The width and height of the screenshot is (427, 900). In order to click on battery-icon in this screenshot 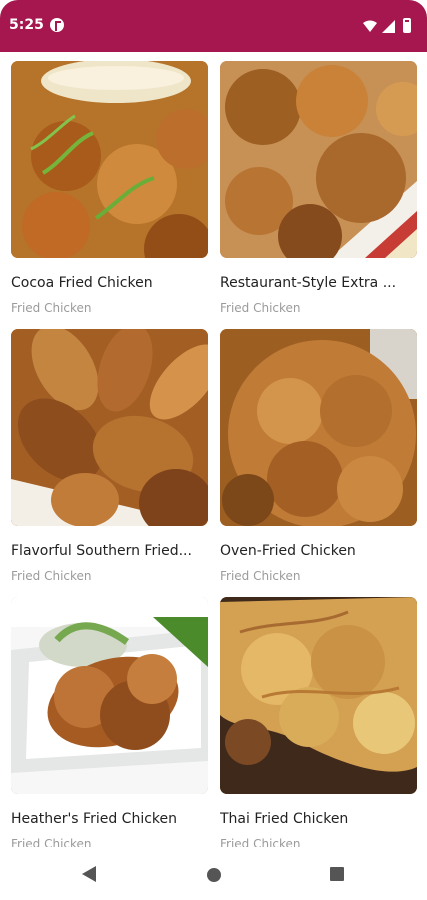, I will do `click(407, 25)`.